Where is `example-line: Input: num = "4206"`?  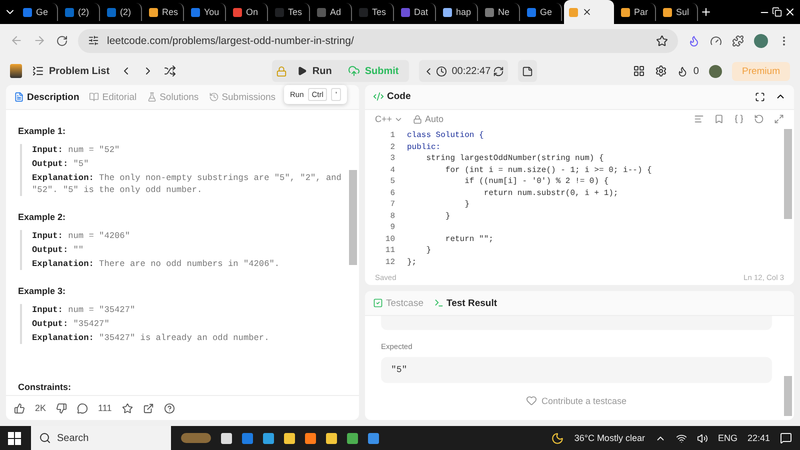
example-line: Input: num = "4206" is located at coordinates (81, 236).